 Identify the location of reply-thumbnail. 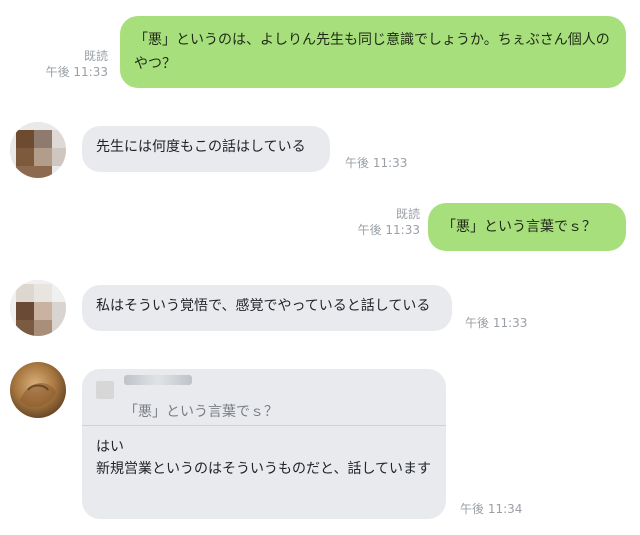
(105, 390).